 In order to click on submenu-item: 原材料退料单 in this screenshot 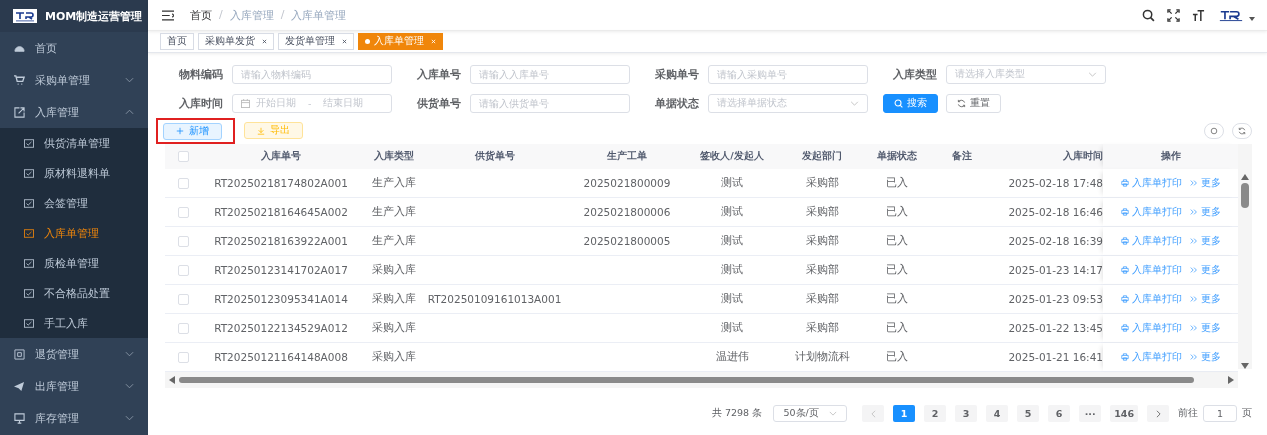, I will do `click(74, 173)`.